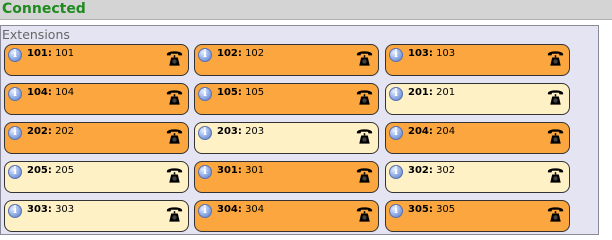  I want to click on extension-label: 203, so click(240, 131).